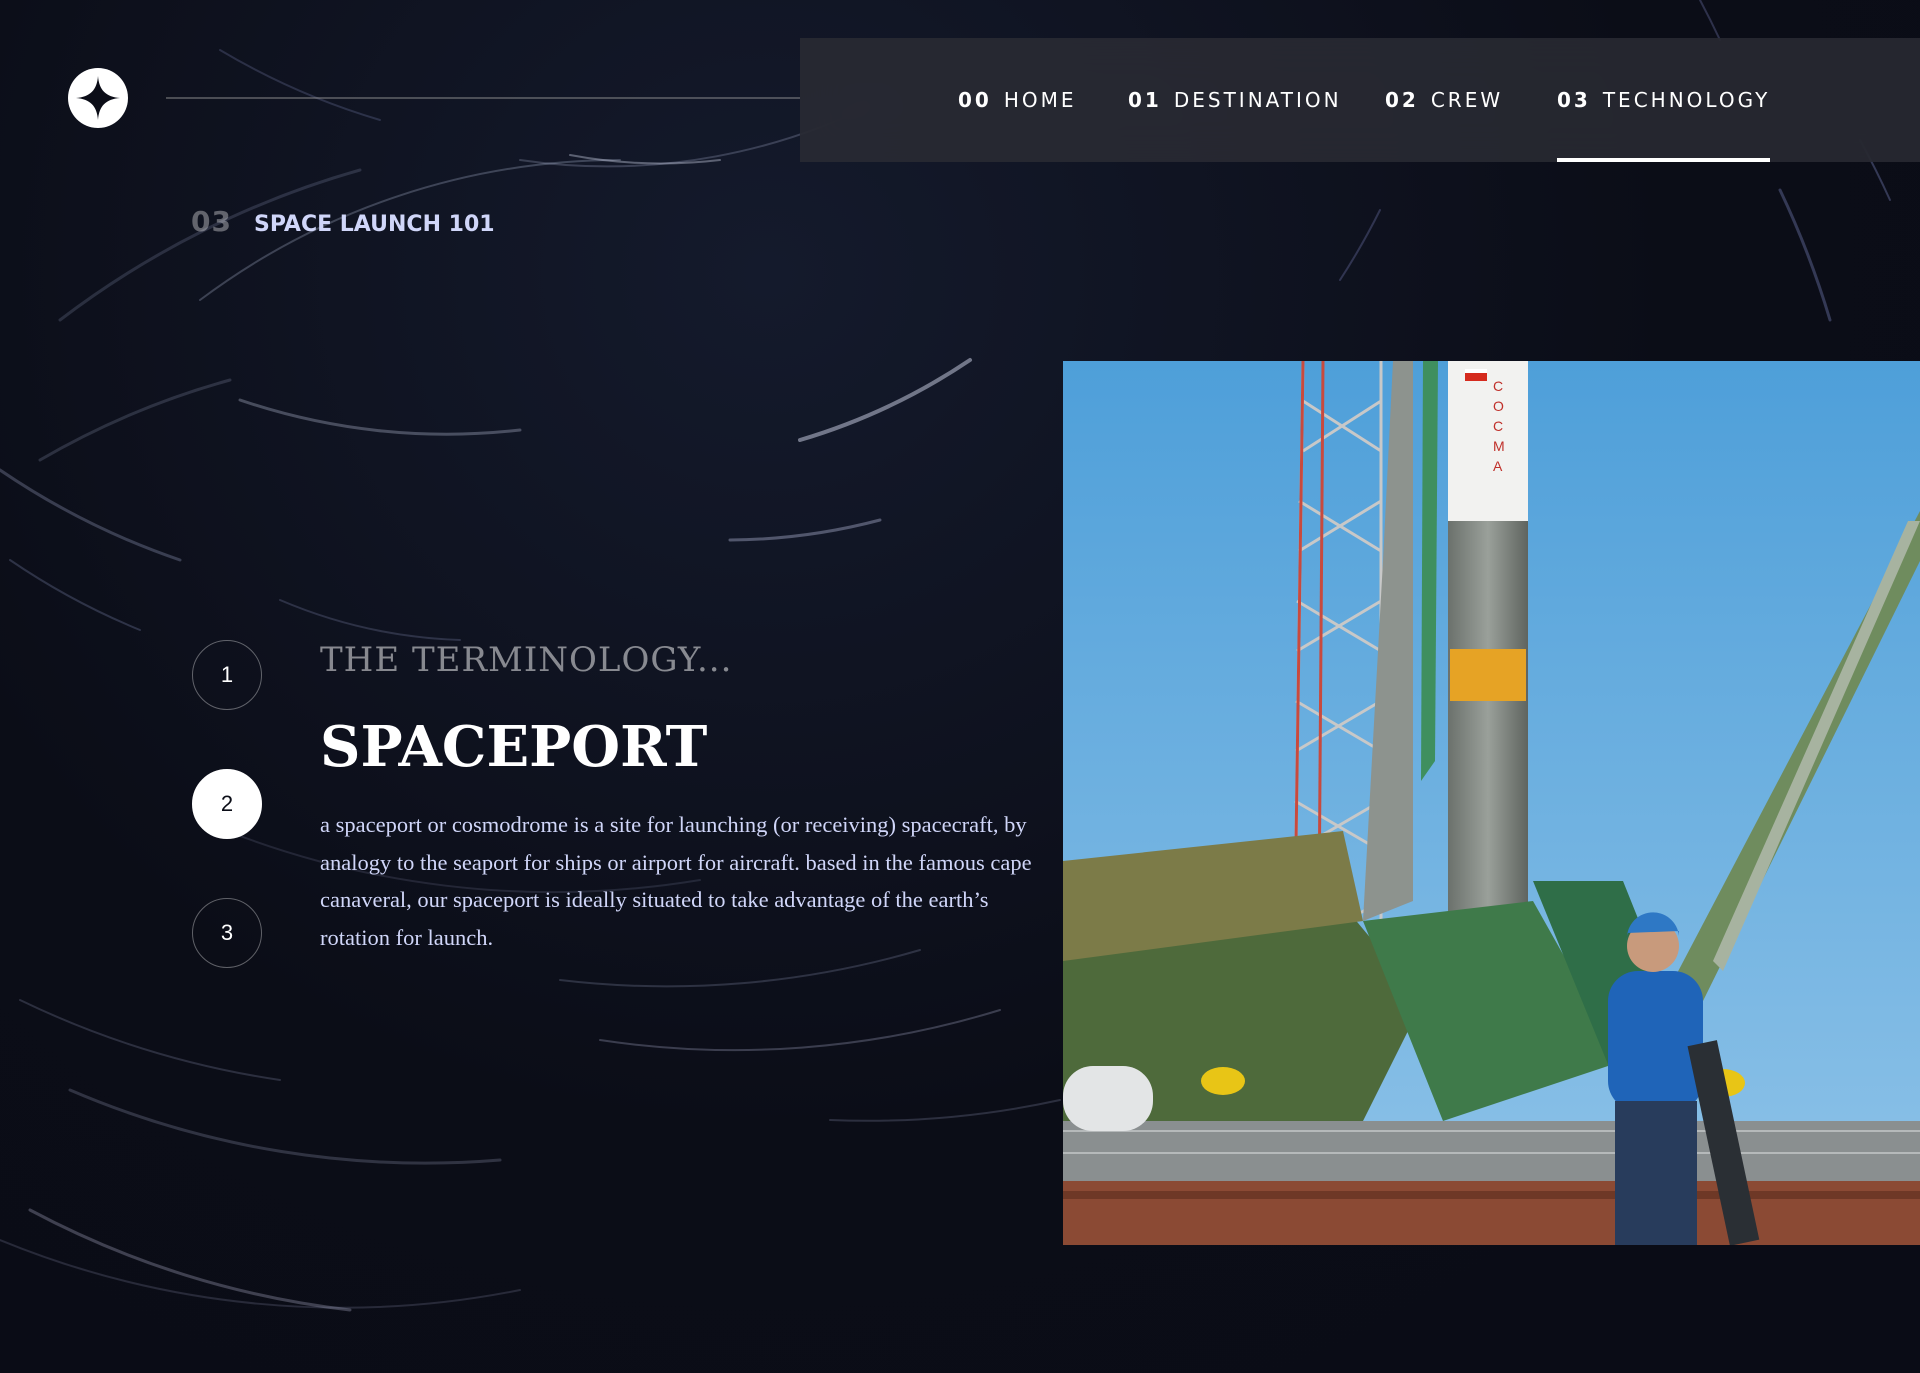 The height and width of the screenshot is (1373, 1920). Describe the element at coordinates (227, 804) in the screenshot. I see `step-button-2: 2` at that location.